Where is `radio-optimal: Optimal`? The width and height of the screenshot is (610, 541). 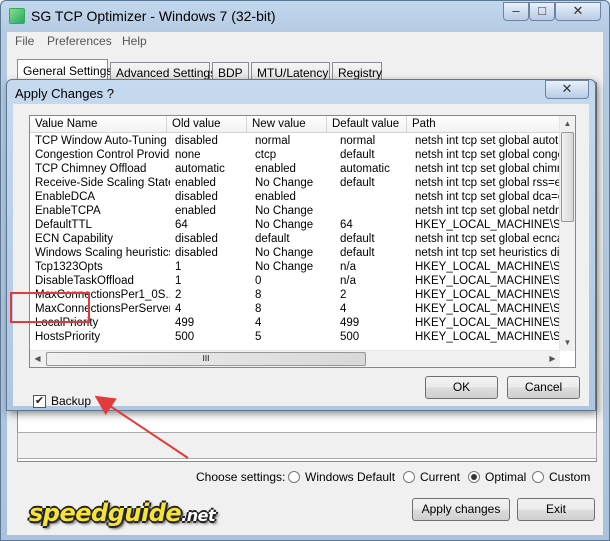 radio-optimal: Optimal is located at coordinates (497, 477).